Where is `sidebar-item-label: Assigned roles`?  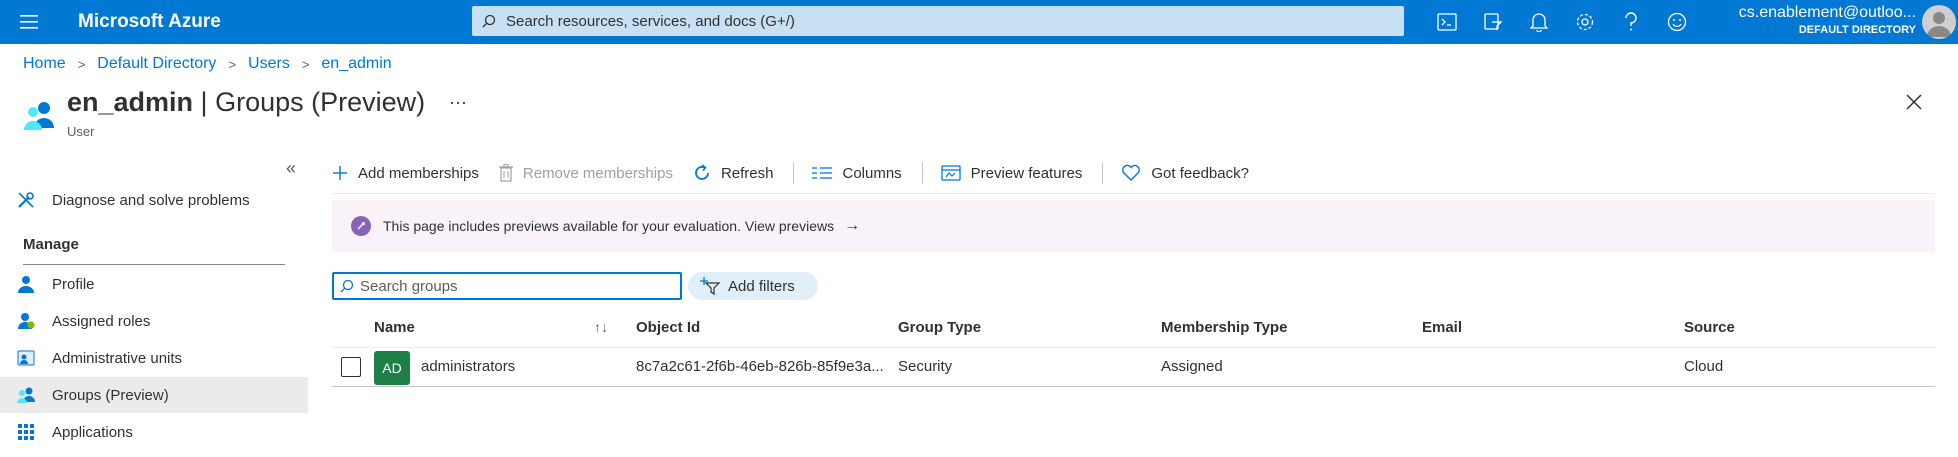
sidebar-item-label: Assigned roles is located at coordinates (101, 321).